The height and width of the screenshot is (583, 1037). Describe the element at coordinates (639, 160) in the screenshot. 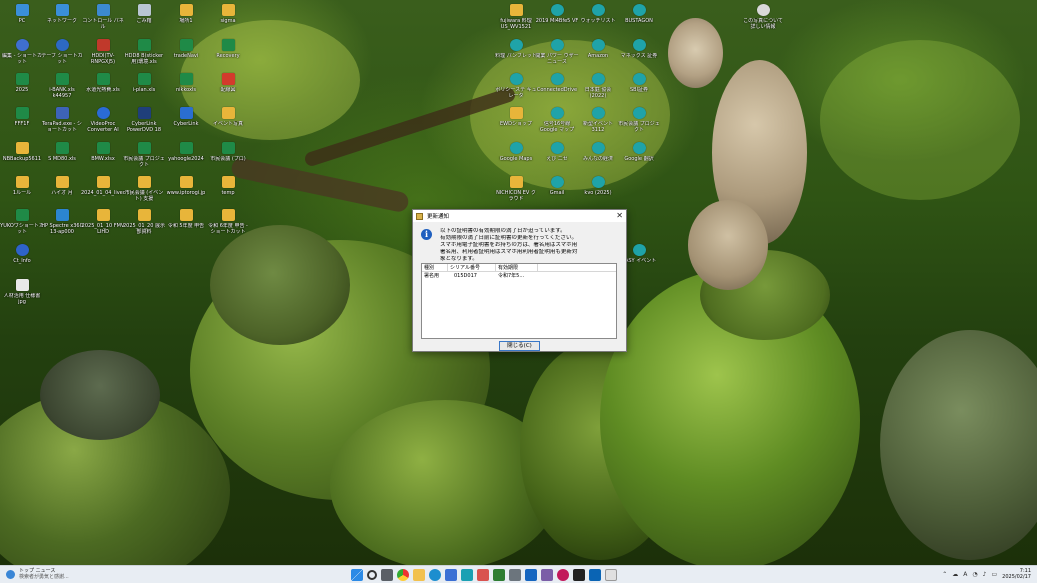

I see `desktop-icon-google-translate: Google 翻訳` at that location.